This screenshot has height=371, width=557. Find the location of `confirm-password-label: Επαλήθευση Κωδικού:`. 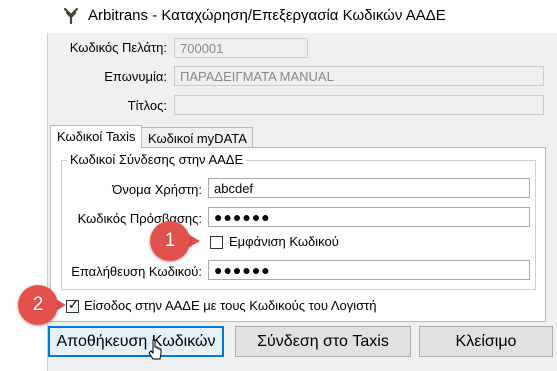

confirm-password-label: Επαλήθευση Κωδικού: is located at coordinates (136, 271).